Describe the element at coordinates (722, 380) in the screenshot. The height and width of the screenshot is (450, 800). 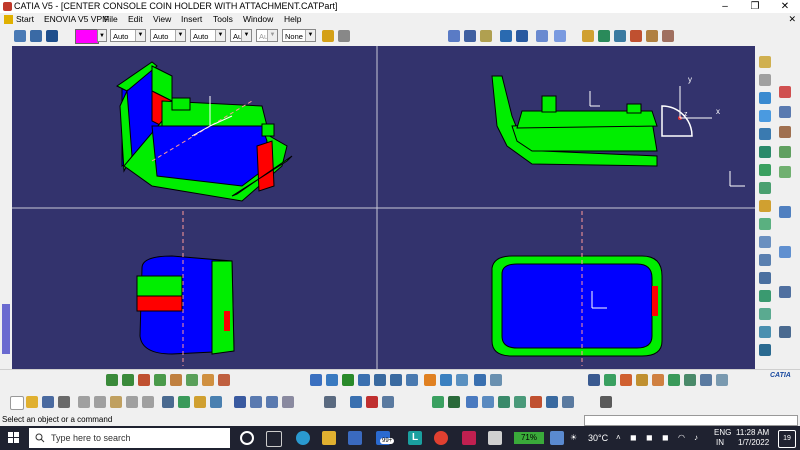
I see `draft-analysis-icon` at that location.